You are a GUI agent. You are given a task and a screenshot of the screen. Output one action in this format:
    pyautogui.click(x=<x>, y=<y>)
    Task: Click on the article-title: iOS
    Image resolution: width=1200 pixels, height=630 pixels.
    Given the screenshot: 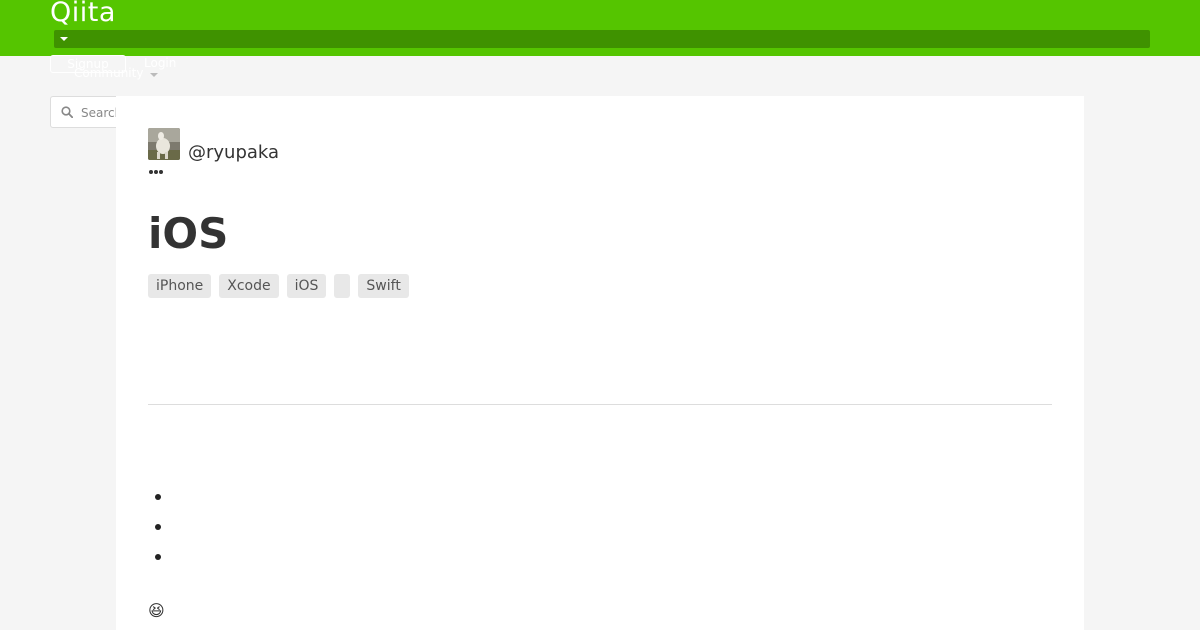 What is the action you would take?
    pyautogui.click(x=188, y=233)
    